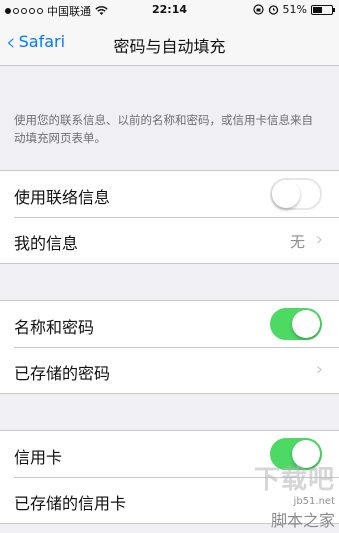 The height and width of the screenshot is (533, 339). Describe the element at coordinates (169, 10) in the screenshot. I see `status-bar: 中国联通 22:14 51%` at that location.